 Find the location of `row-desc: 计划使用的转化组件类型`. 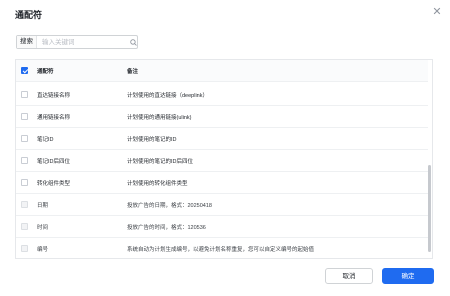

row-desc: 计划使用的转化组件类型 is located at coordinates (157, 183).